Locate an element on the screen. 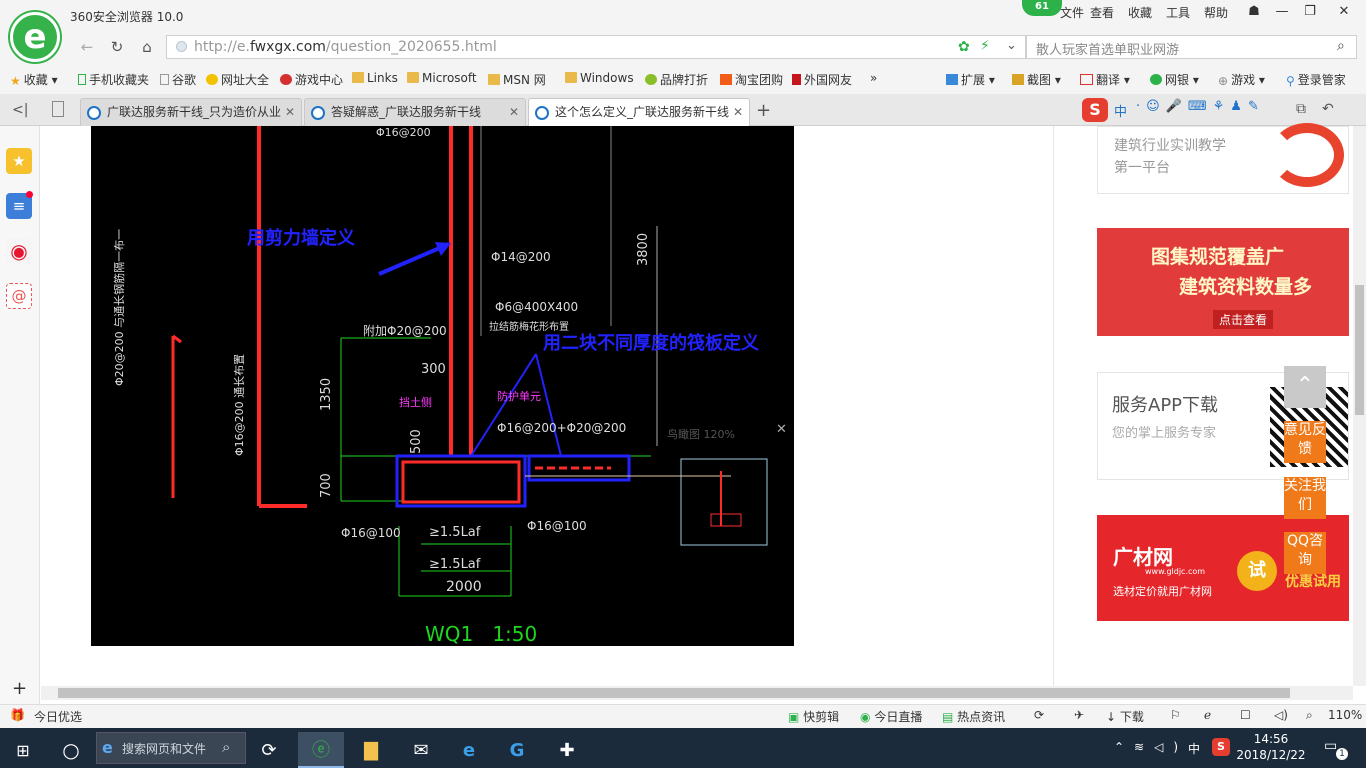 The width and height of the screenshot is (1366, 768). tab-3: 这个怎么定义_广联达服务新干线 ✕ is located at coordinates (639, 112).